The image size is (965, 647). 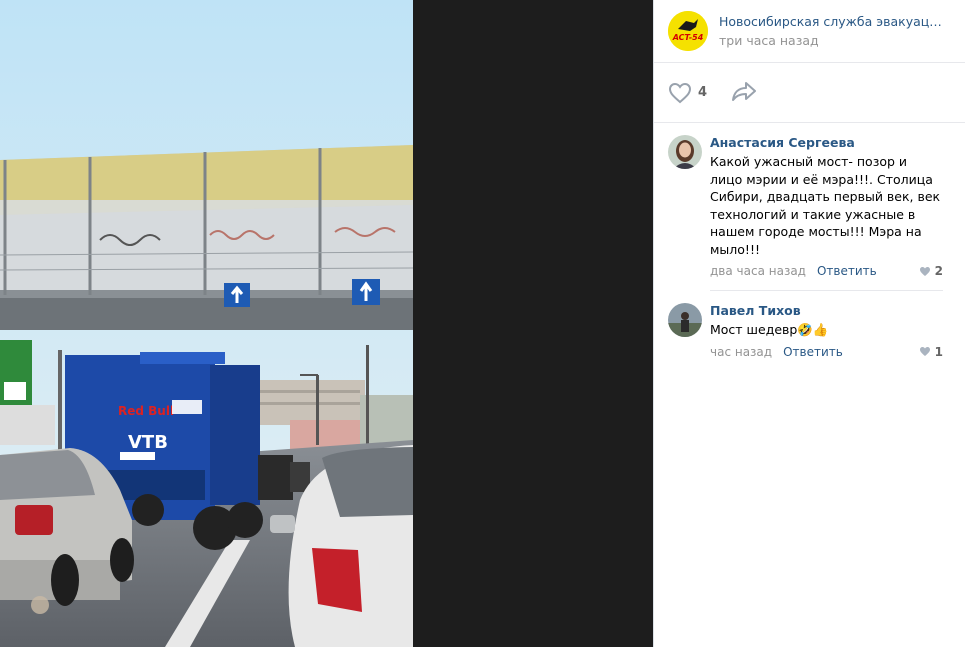 What do you see at coordinates (938, 271) in the screenshot?
I see `comment-like-count: 2` at bounding box center [938, 271].